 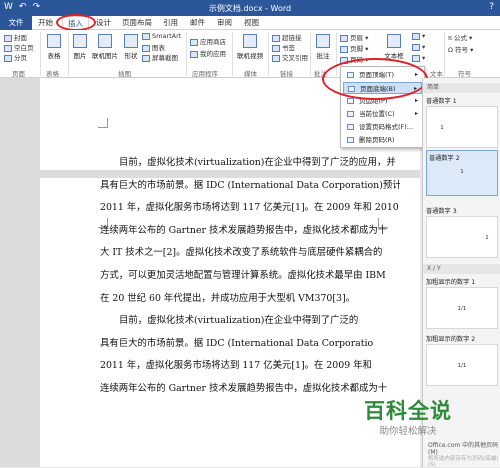 I want to click on gallery-item-plain-number-3: 1, so click(x=462, y=237).